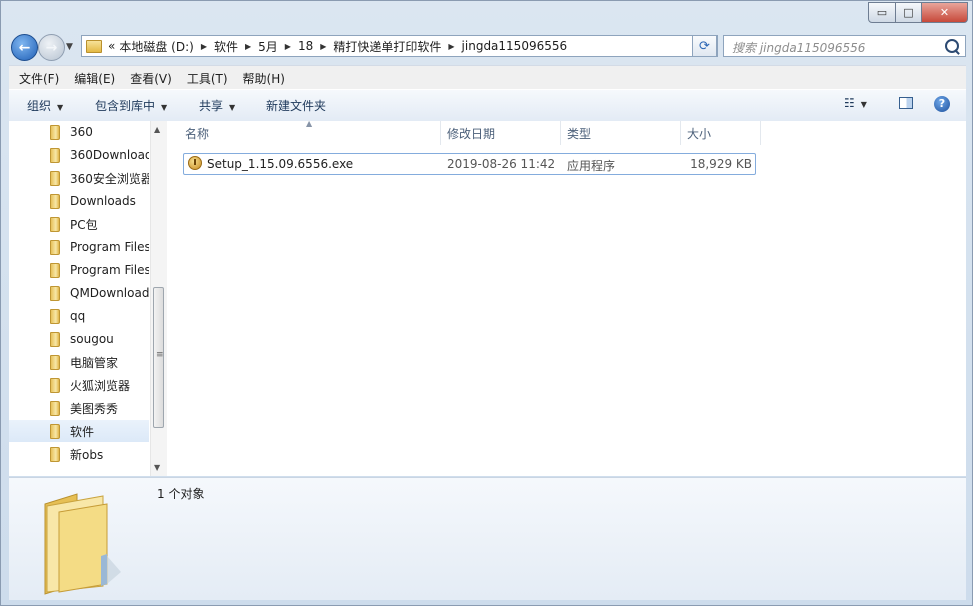 Image resolution: width=973 pixels, height=606 pixels. I want to click on nav-item: 360, so click(79, 132).